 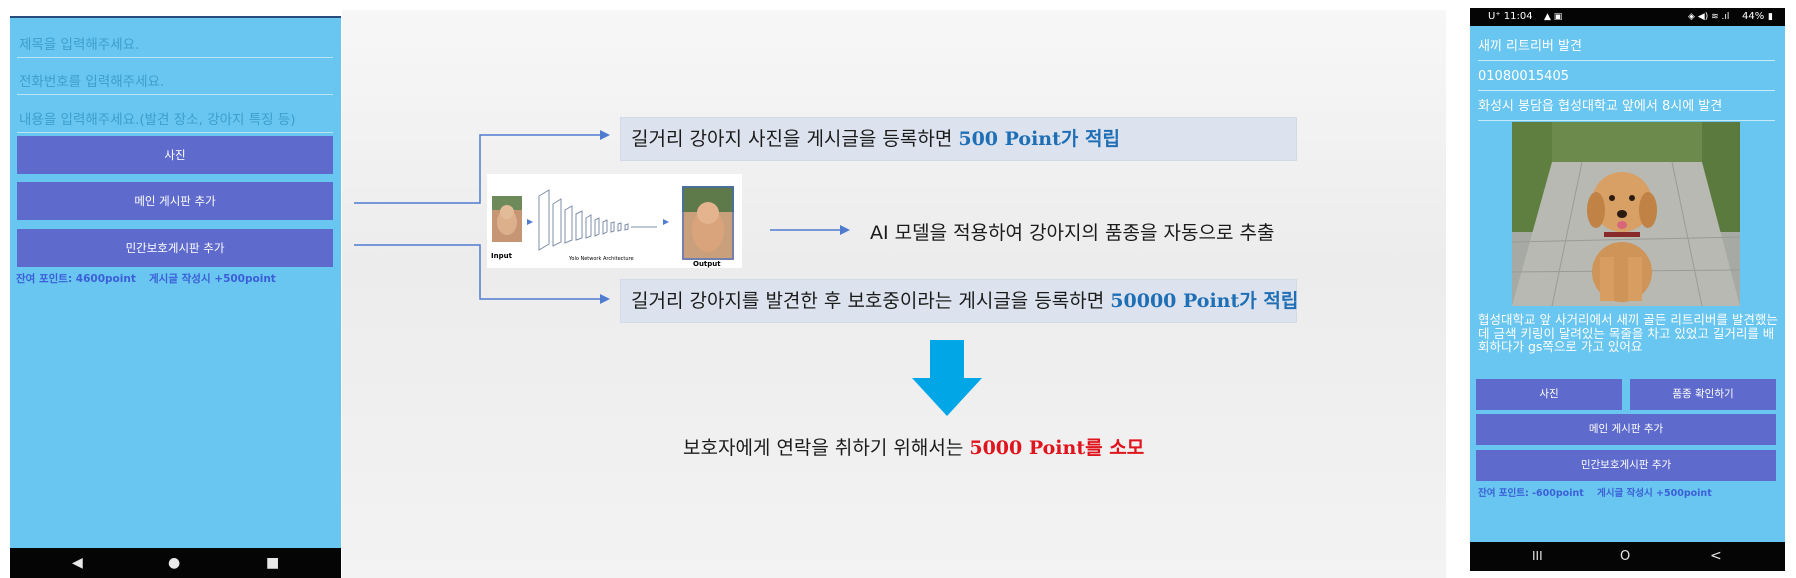 I want to click on location-field: 화성시 봉담읍 협성대학교 앞에서 8시에 발견, so click(x=1626, y=107).